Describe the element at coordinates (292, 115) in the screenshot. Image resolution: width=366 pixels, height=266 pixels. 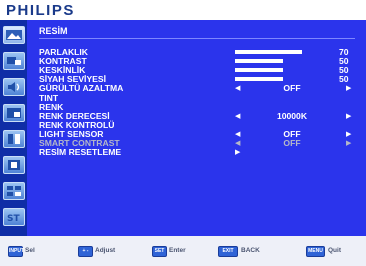
I see `option-value: 10000K` at that location.